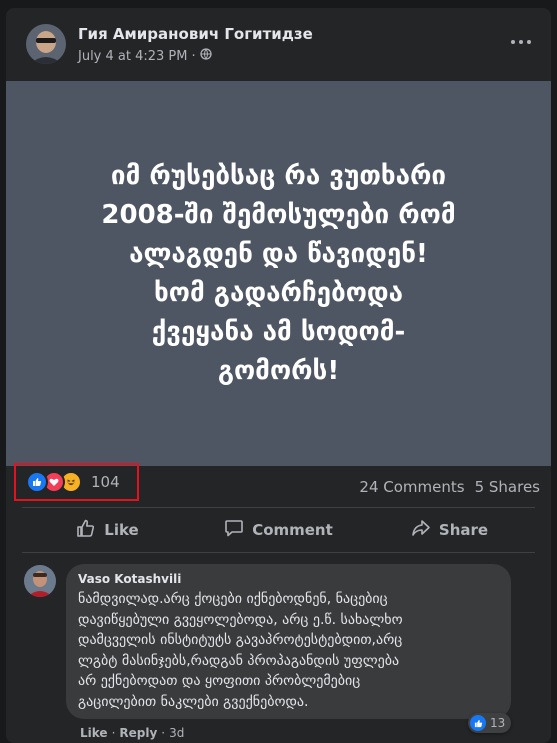  I want to click on share-label: Share, so click(463, 530).